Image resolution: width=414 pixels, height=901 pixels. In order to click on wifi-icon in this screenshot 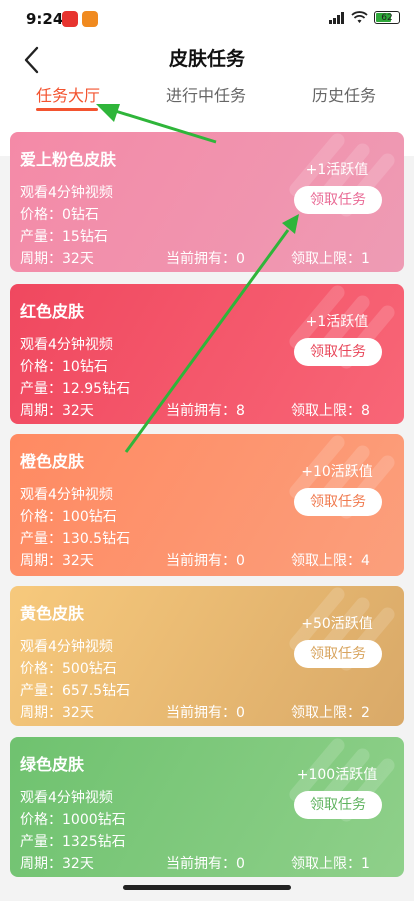, I will do `click(359, 17)`.